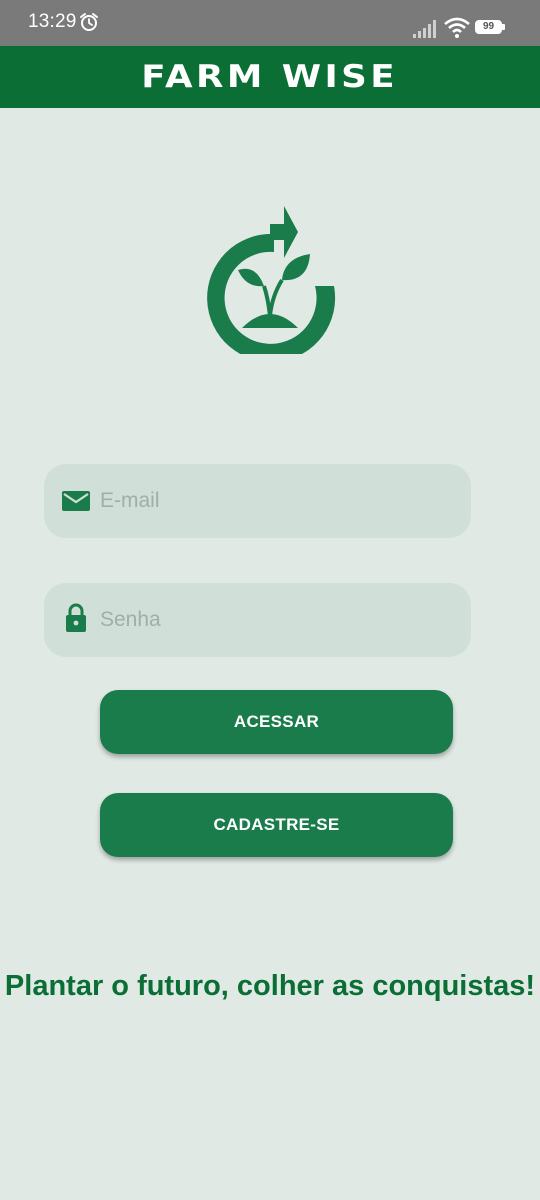 The width and height of the screenshot is (540, 1200). I want to click on wifi-icon, so click(457, 27).